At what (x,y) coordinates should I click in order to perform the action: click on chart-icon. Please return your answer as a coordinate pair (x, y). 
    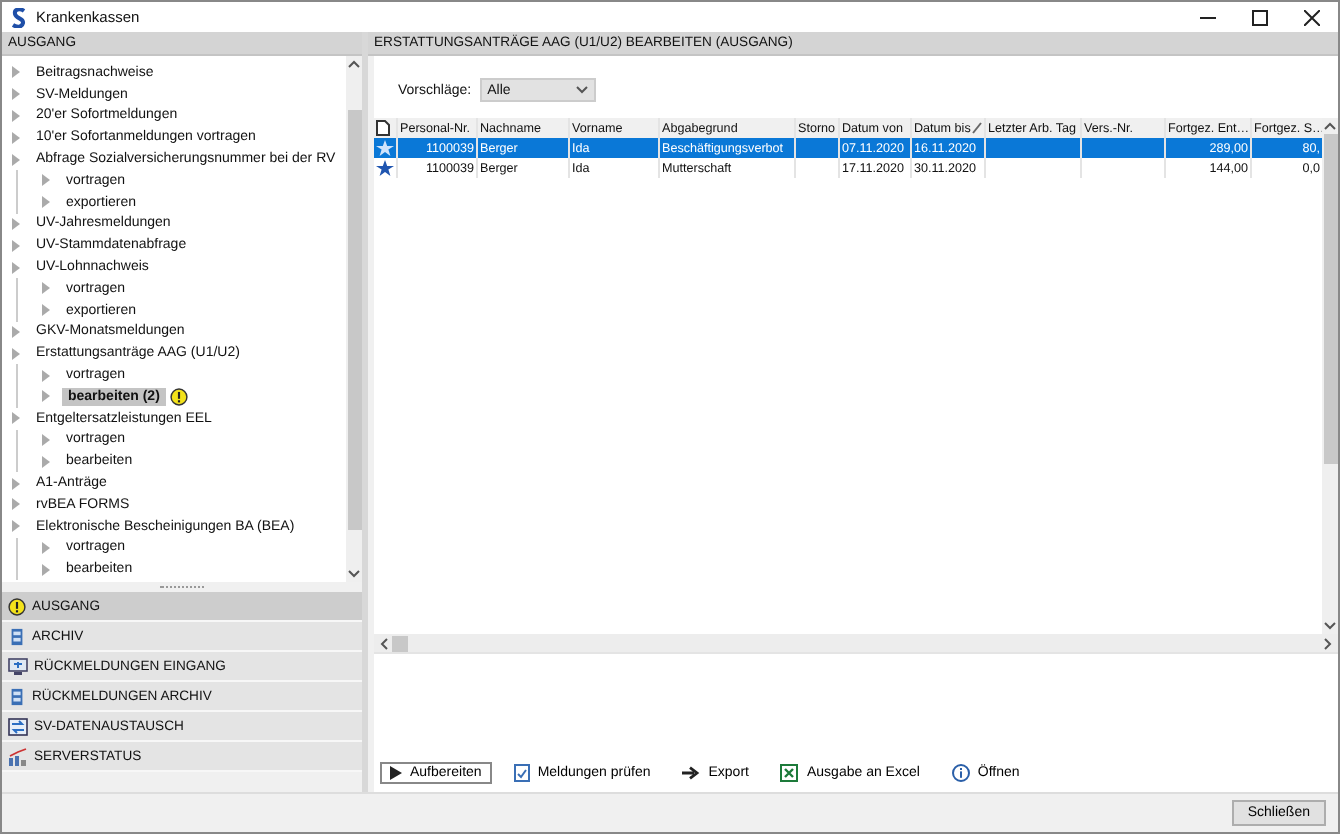
    Looking at the image, I should click on (18, 756).